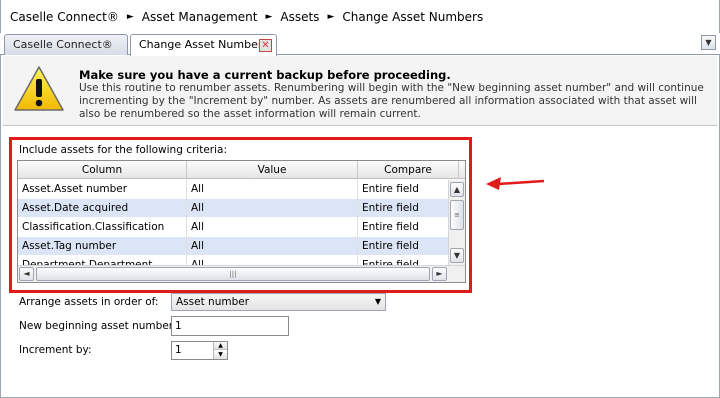 This screenshot has width=720, height=398. Describe the element at coordinates (220, 355) in the screenshot. I see `increment-down-icon: ▼` at that location.